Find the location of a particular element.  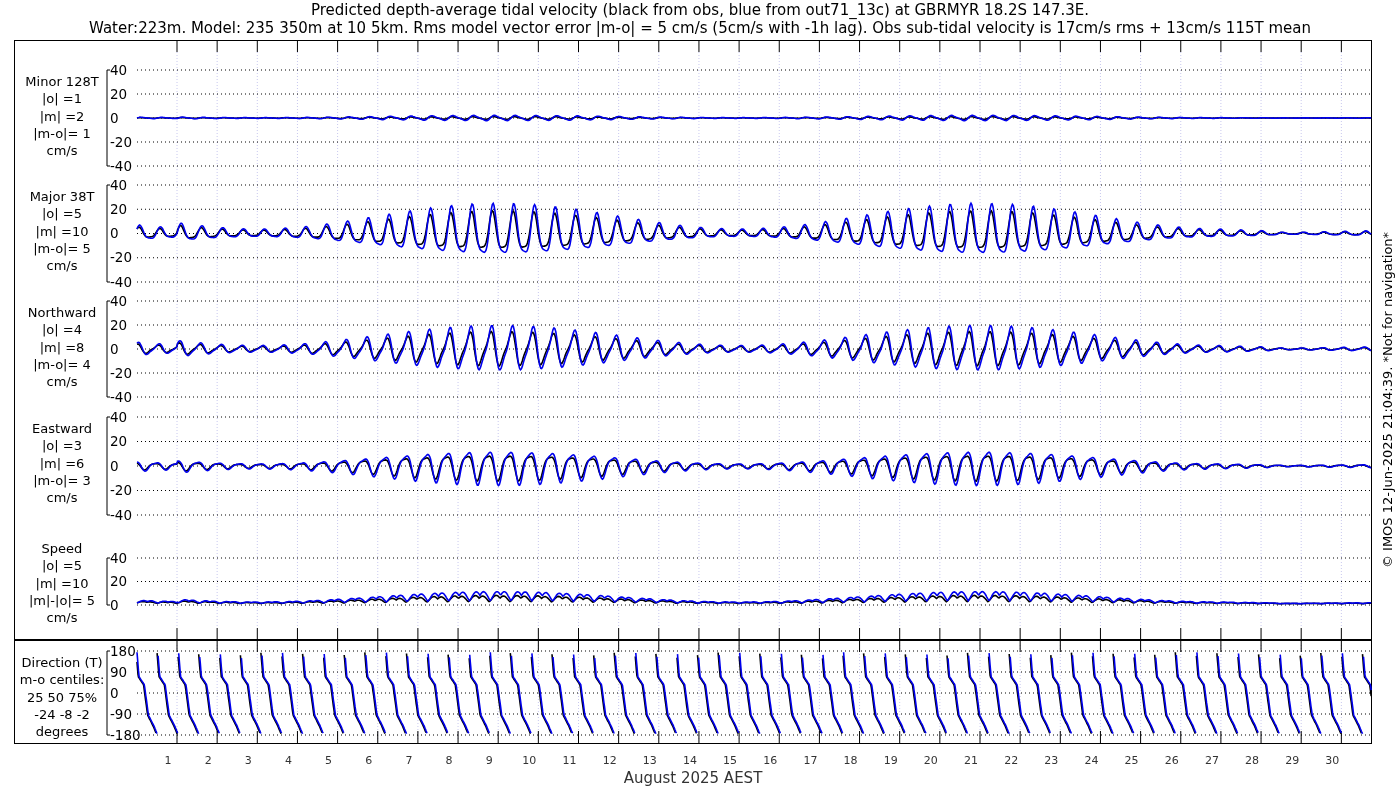

panel-label: m-o centiles: is located at coordinates (62, 680).